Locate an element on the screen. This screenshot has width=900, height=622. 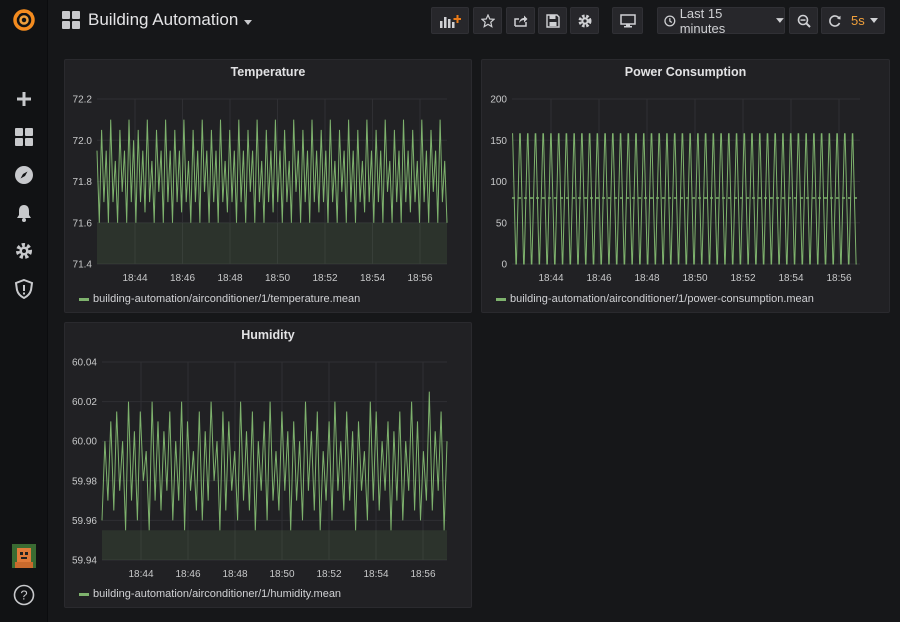
monitor-icon is located at coordinates (627, 20).